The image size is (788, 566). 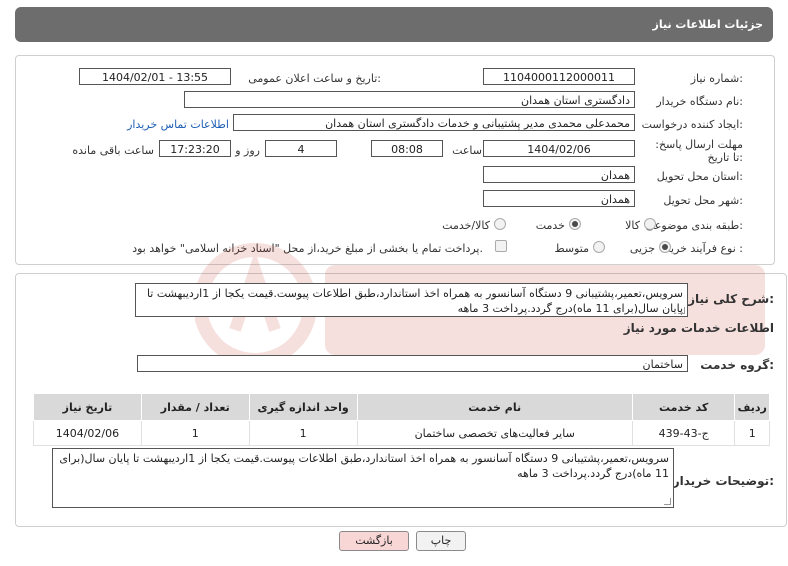 I want to click on buyer-org-label: نام دستگاه خریدار:, so click(x=699, y=101).